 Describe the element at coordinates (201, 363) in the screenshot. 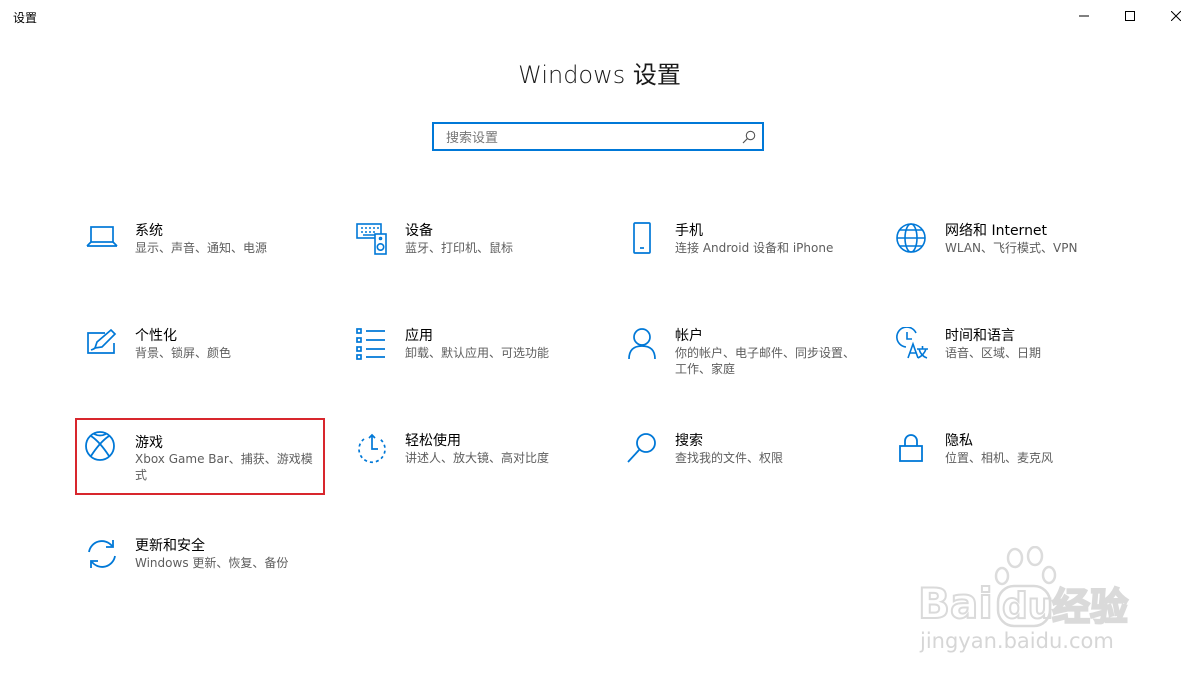

I see `settings-tile-personalization: 个性化 背景、锁屏、颜色` at that location.